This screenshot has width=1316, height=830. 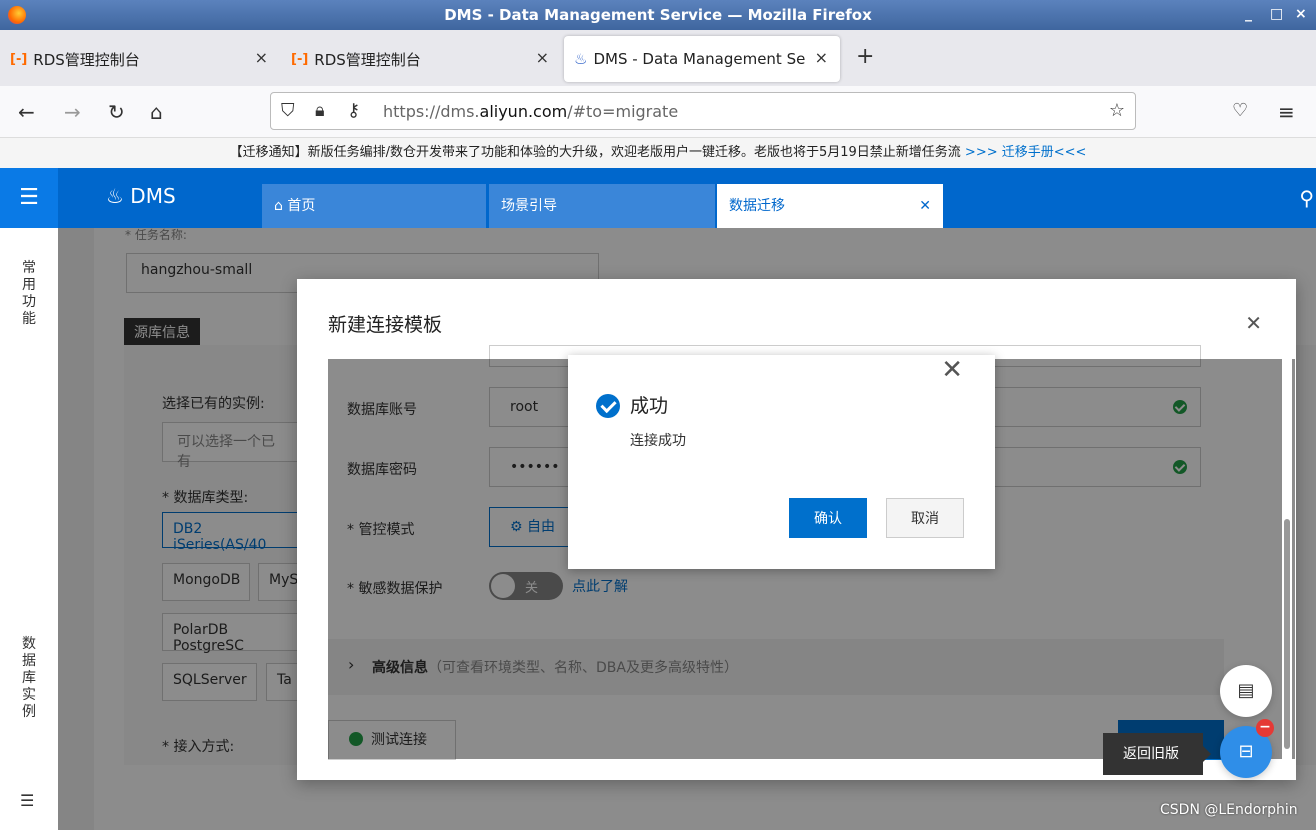 I want to click on tab-home: ⌂ 首页, so click(x=374, y=206).